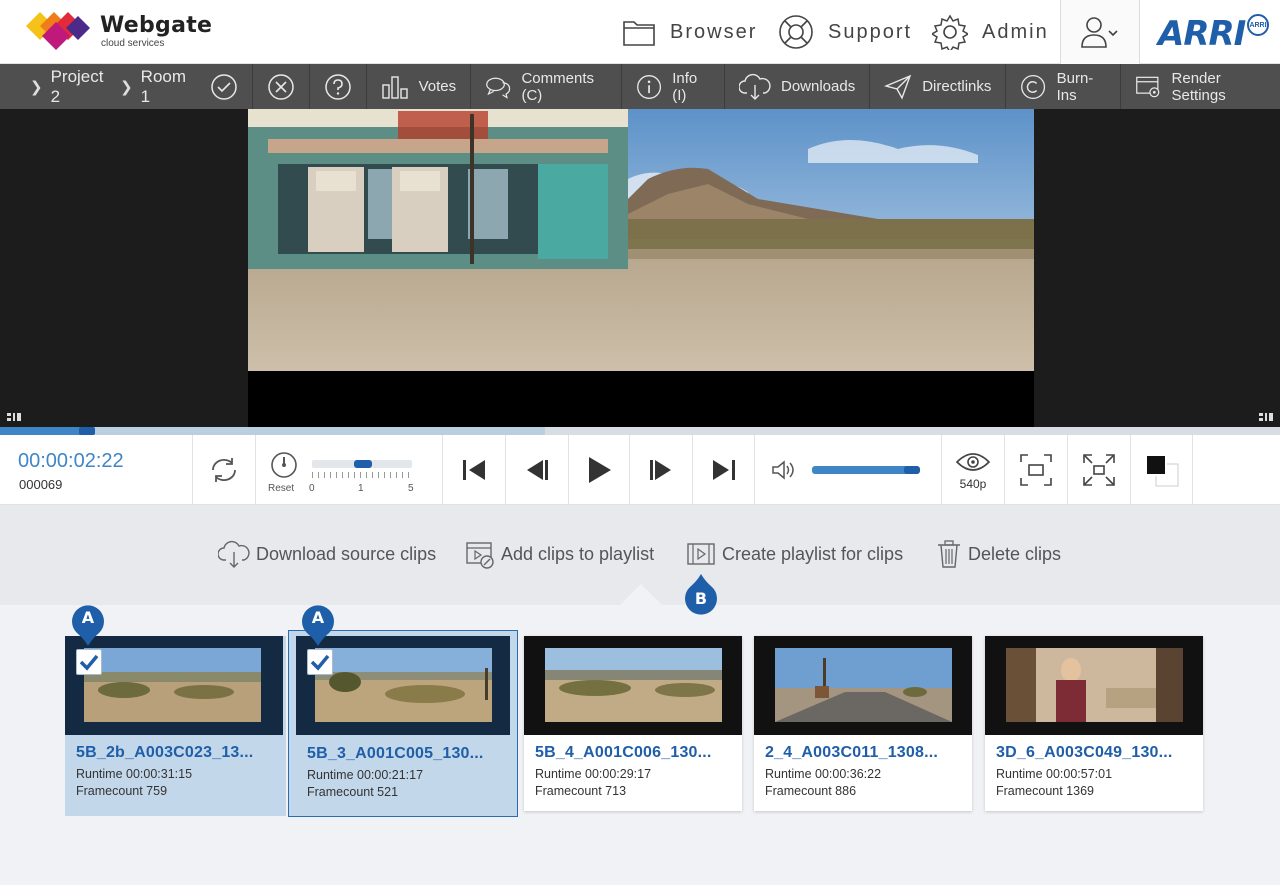 This screenshot has height=885, width=1280. Describe the element at coordinates (77, 86) in the screenshot. I see `breadcrumb-project-label: Project 2` at that location.